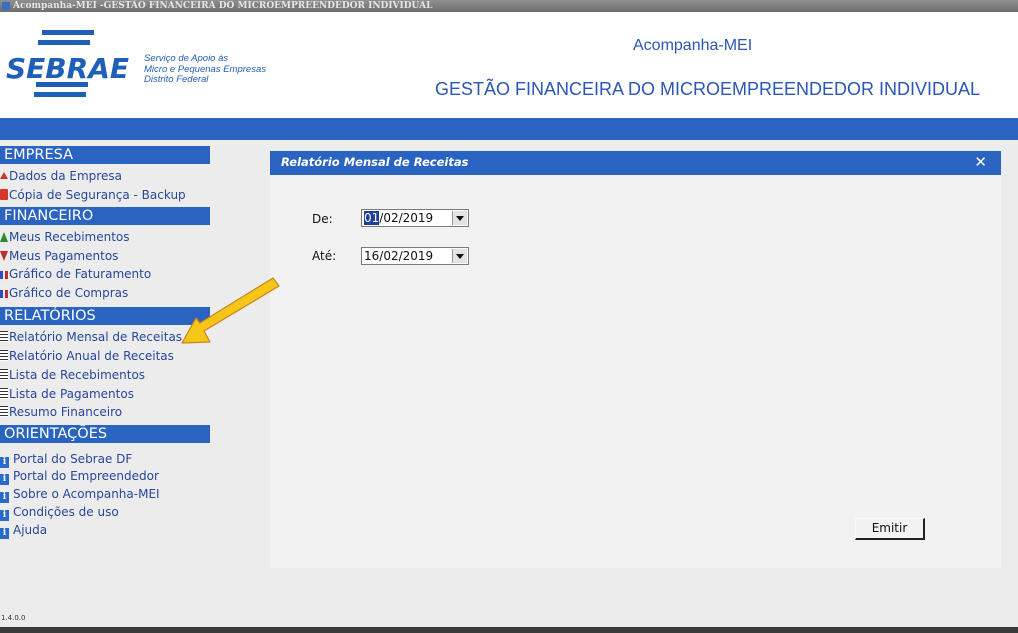 The width and height of the screenshot is (1018, 633). I want to click on menu-meus-pagamentos: Meus Pagamentos, so click(59, 256).